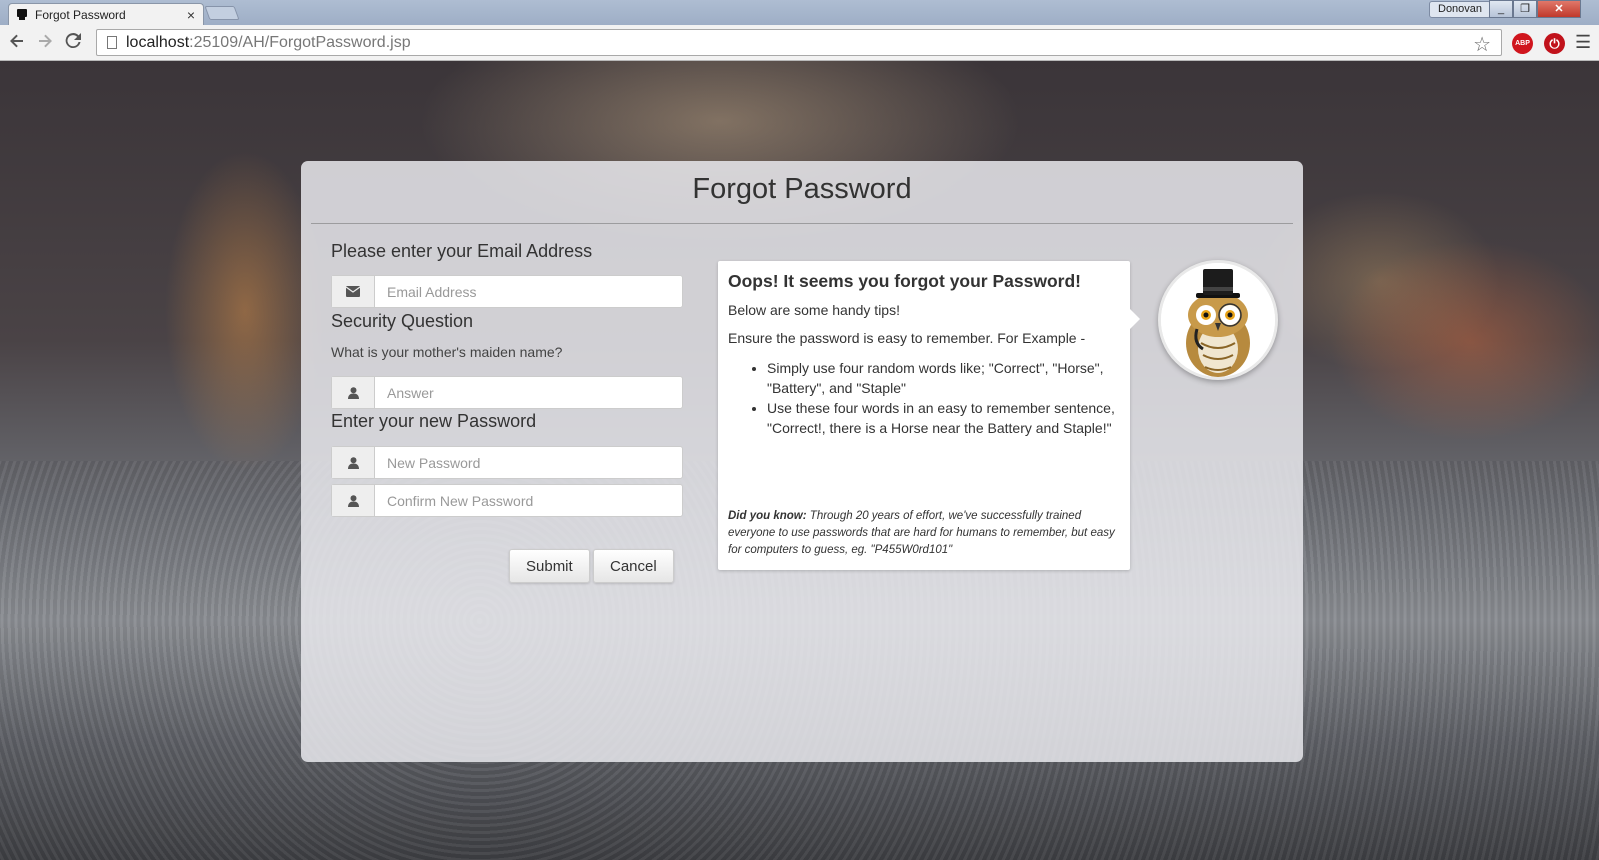  What do you see at coordinates (353, 291) in the screenshot?
I see `envelope-icon` at bounding box center [353, 291].